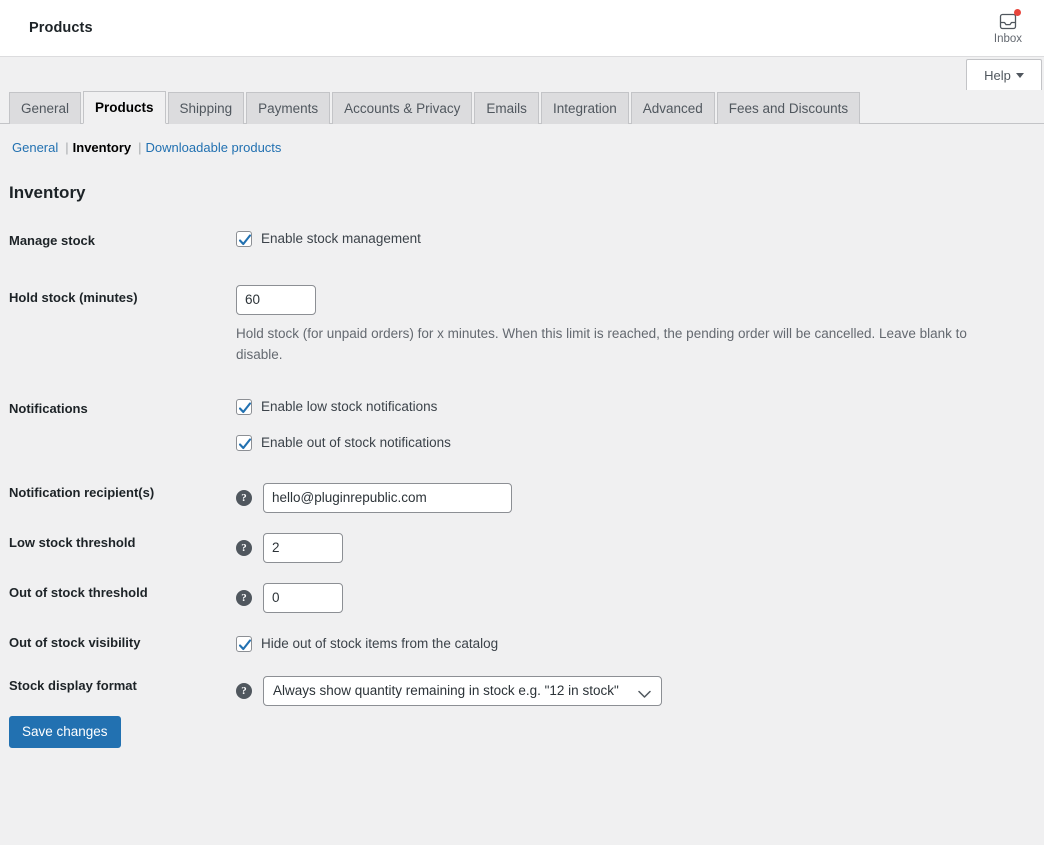 The image size is (1044, 845). What do you see at coordinates (635, 239) in the screenshot?
I see `field-enable-stock-management: Enable stock management` at bounding box center [635, 239].